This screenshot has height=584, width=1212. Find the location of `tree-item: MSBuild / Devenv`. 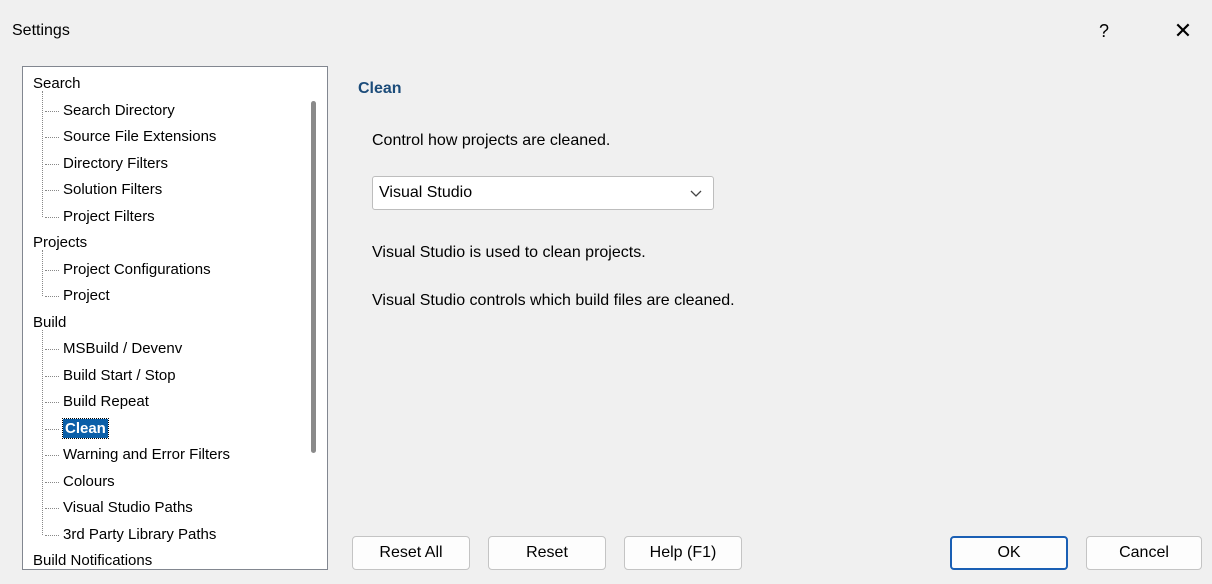

tree-item: MSBuild / Devenv is located at coordinates (113, 349).